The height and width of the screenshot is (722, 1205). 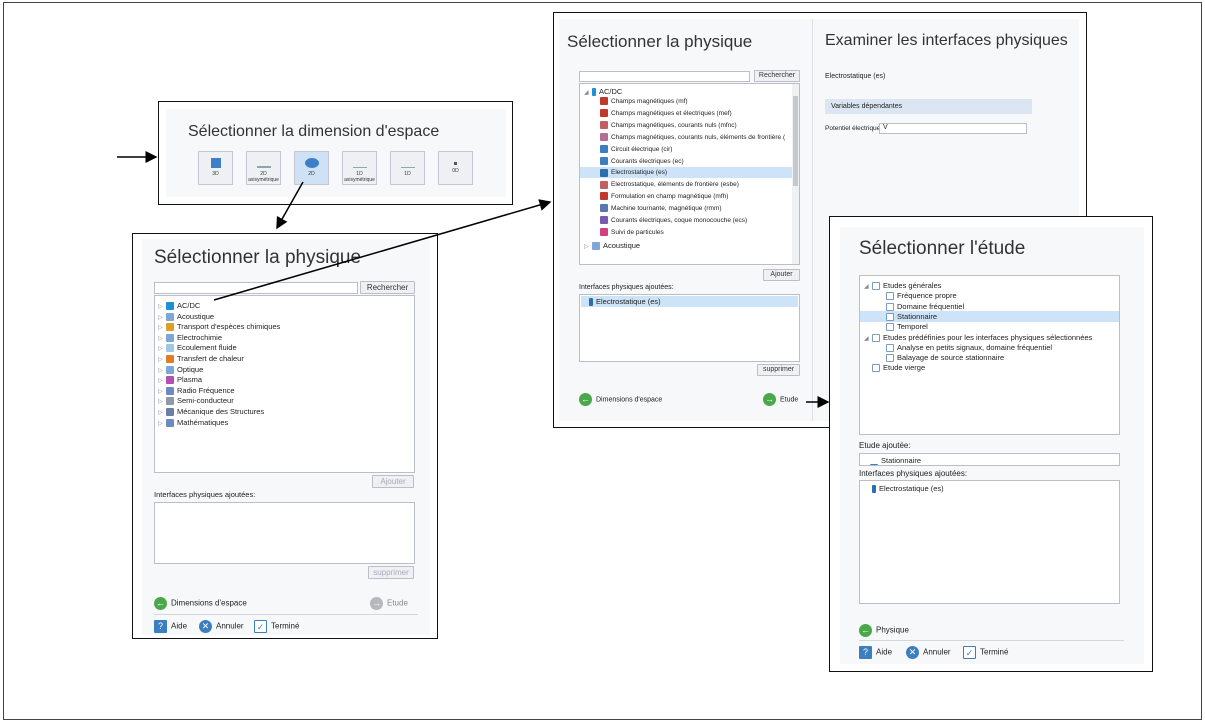 What do you see at coordinates (200, 603) in the screenshot?
I see `back-dimension-button: ← Dimensions d'espace` at bounding box center [200, 603].